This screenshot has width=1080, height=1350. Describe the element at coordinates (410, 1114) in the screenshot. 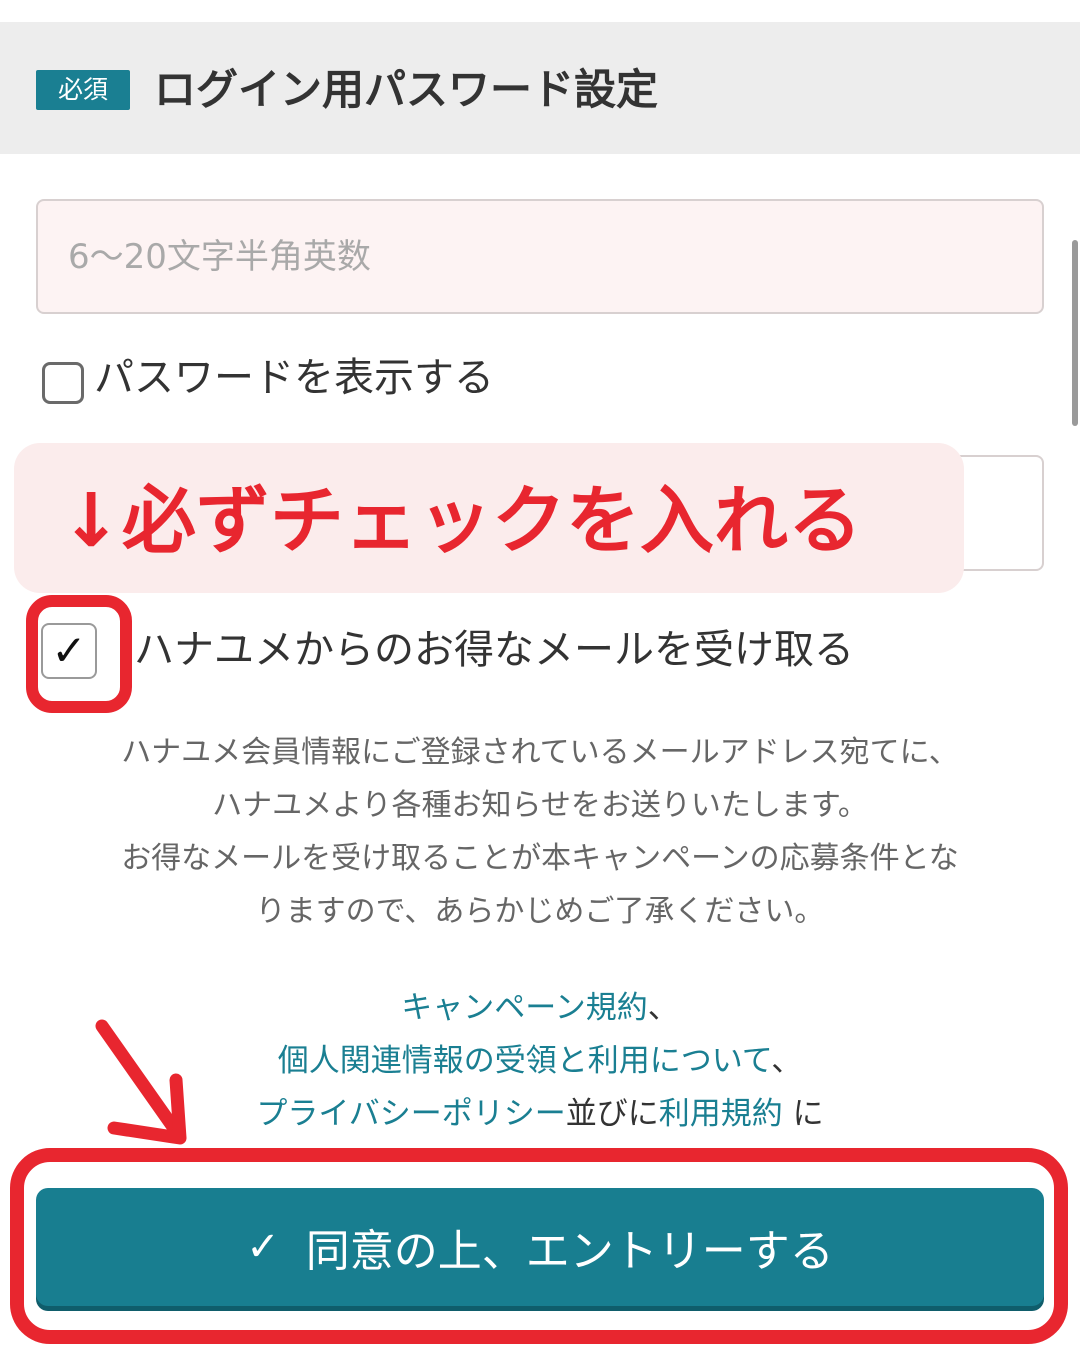

I see `privacy-policy-link: プライバシーポリシー` at that location.